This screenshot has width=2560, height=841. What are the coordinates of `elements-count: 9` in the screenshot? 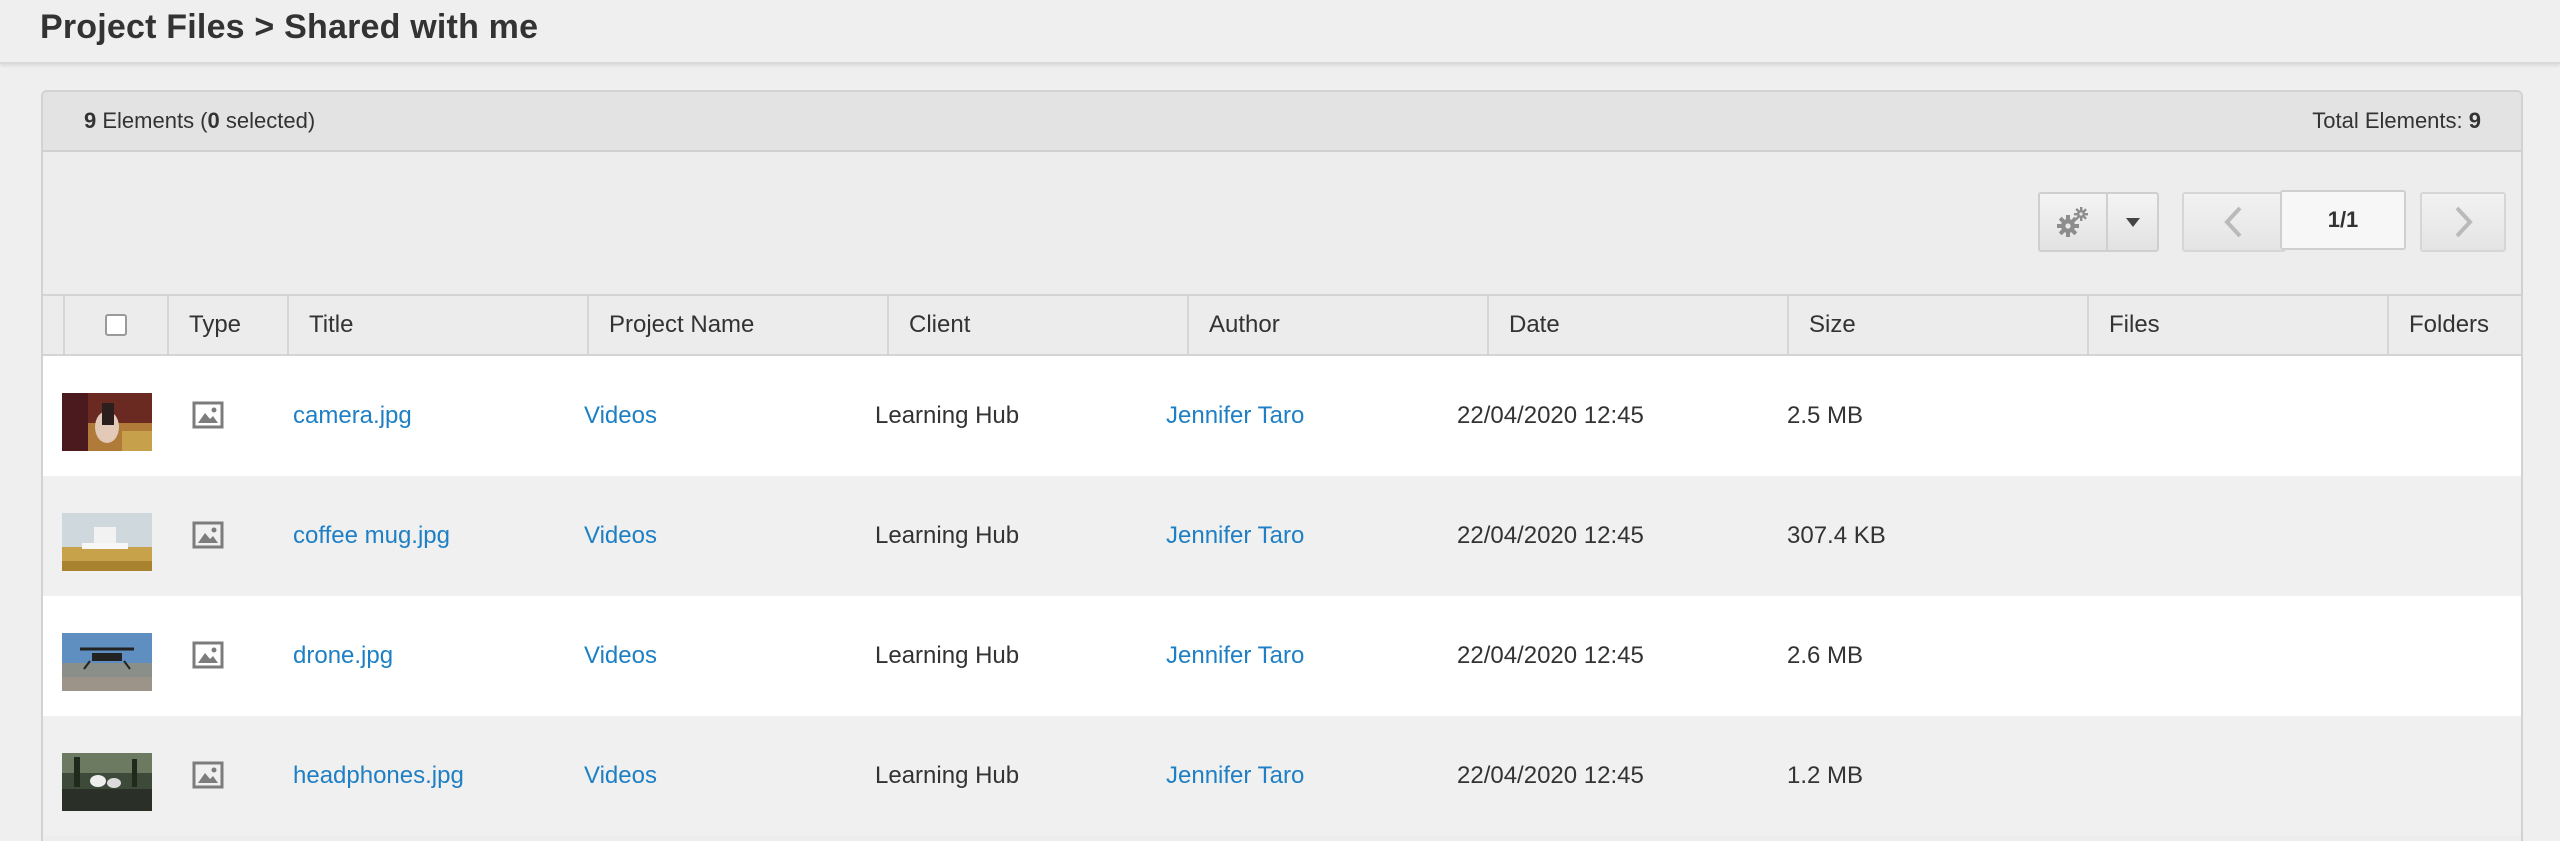 It's located at (90, 120).